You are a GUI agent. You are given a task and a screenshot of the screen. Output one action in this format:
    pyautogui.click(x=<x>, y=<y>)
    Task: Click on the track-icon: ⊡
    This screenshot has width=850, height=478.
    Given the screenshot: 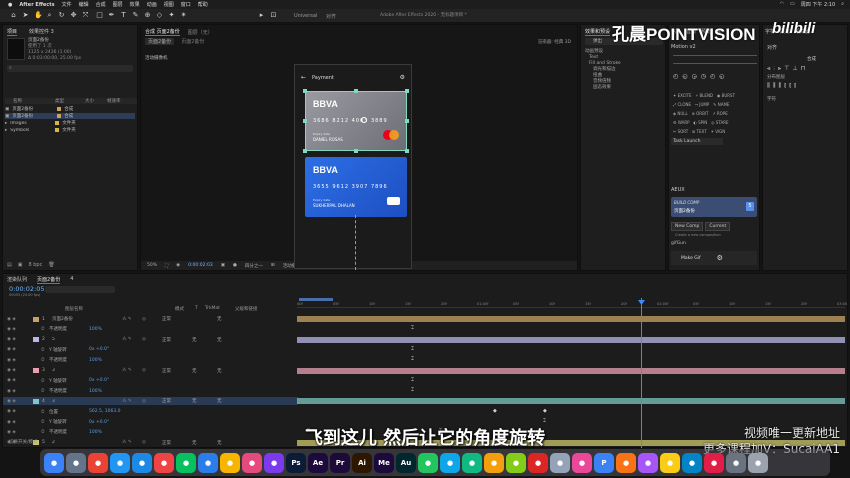 What is the action you would take?
    pyautogui.click(x=273, y=15)
    